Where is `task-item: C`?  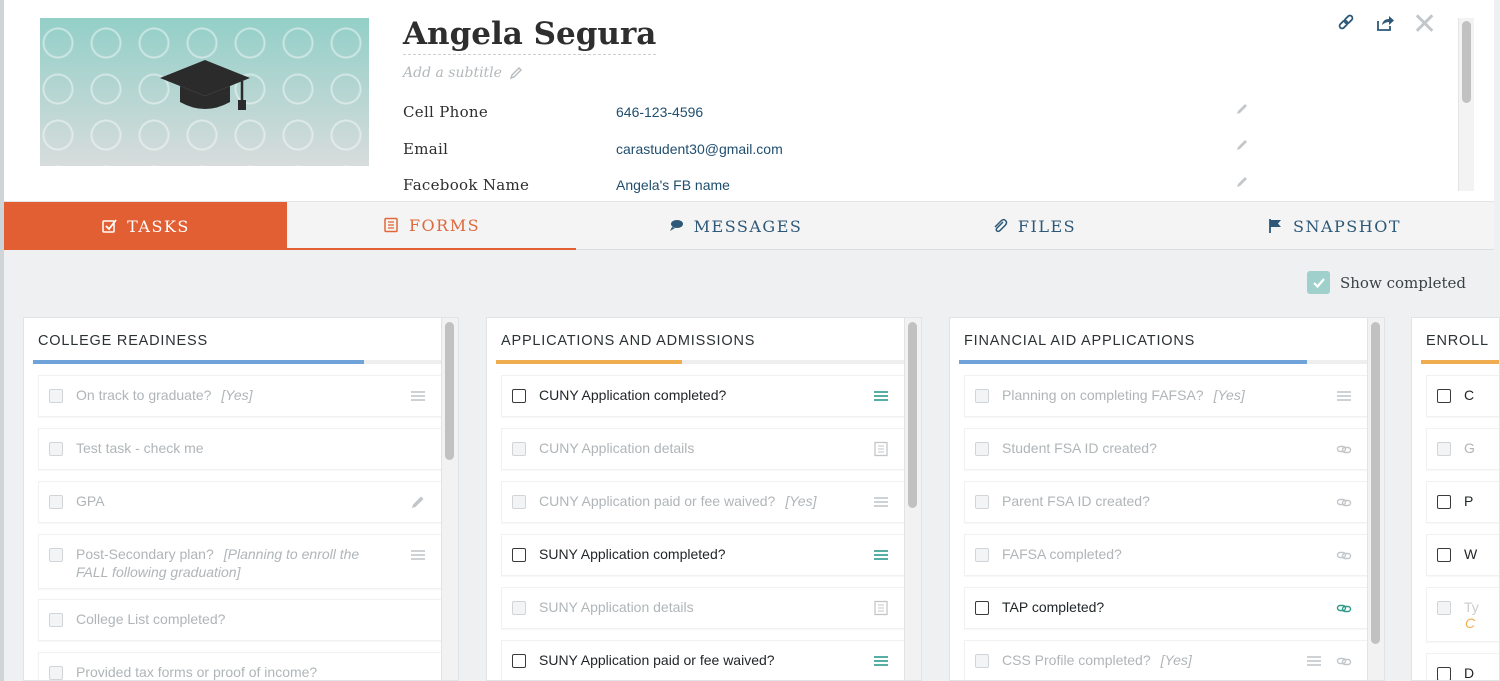 task-item: C is located at coordinates (1462, 396).